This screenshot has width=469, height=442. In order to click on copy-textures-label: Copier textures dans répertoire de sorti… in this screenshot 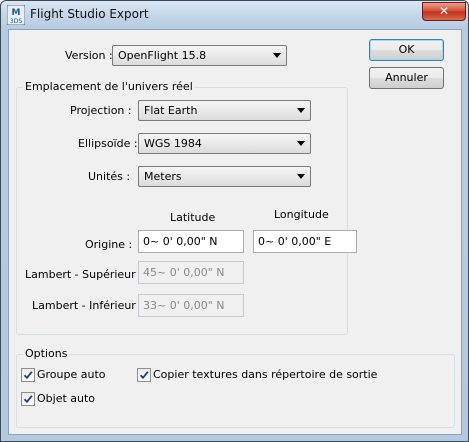, I will do `click(265, 374)`.